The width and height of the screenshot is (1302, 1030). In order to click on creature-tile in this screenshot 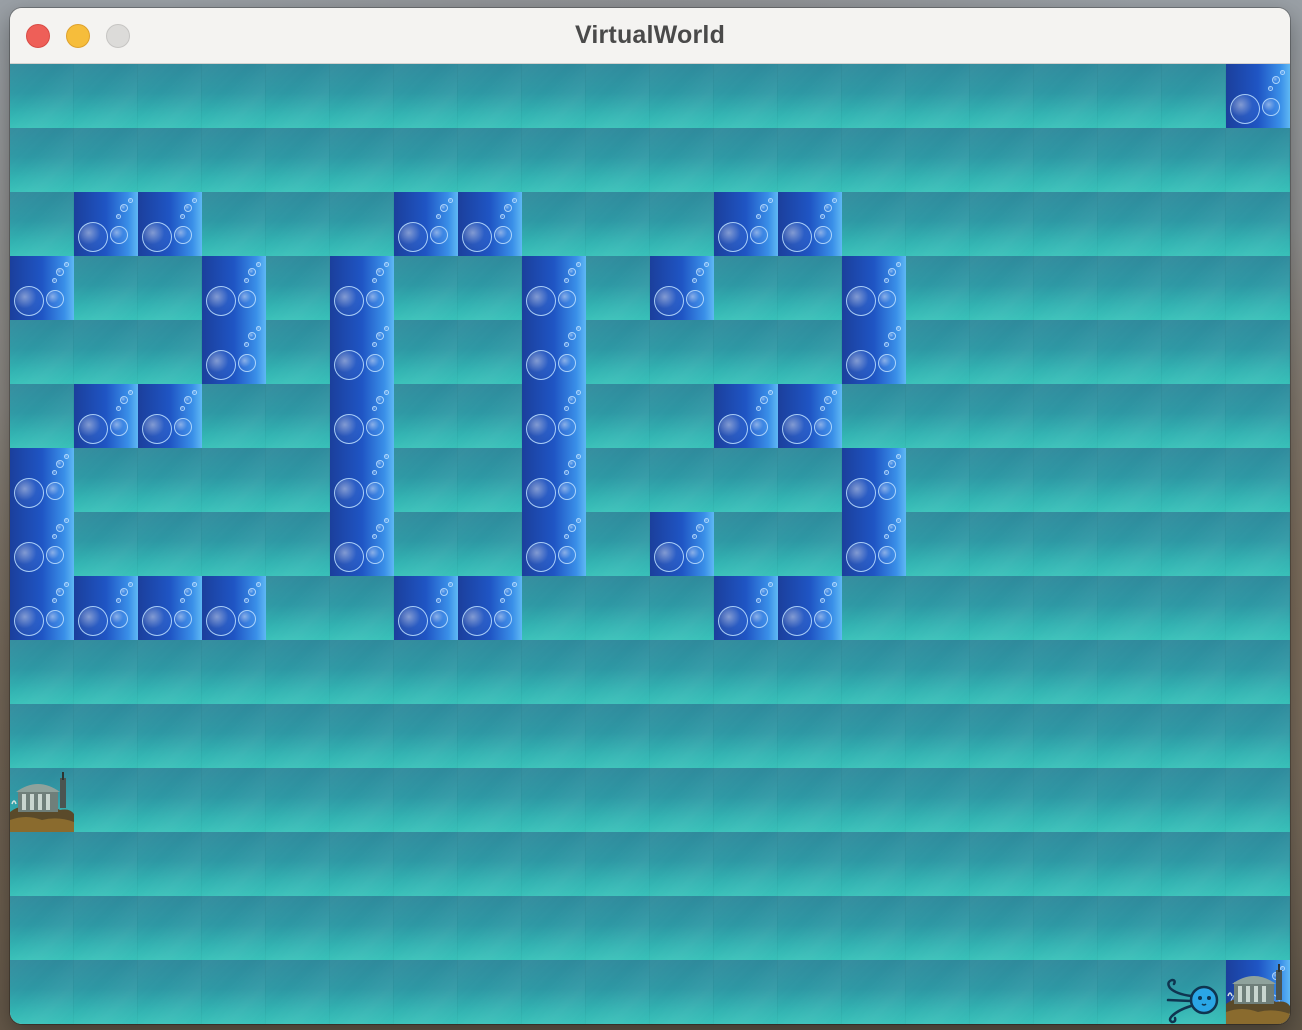, I will do `click(1194, 992)`.